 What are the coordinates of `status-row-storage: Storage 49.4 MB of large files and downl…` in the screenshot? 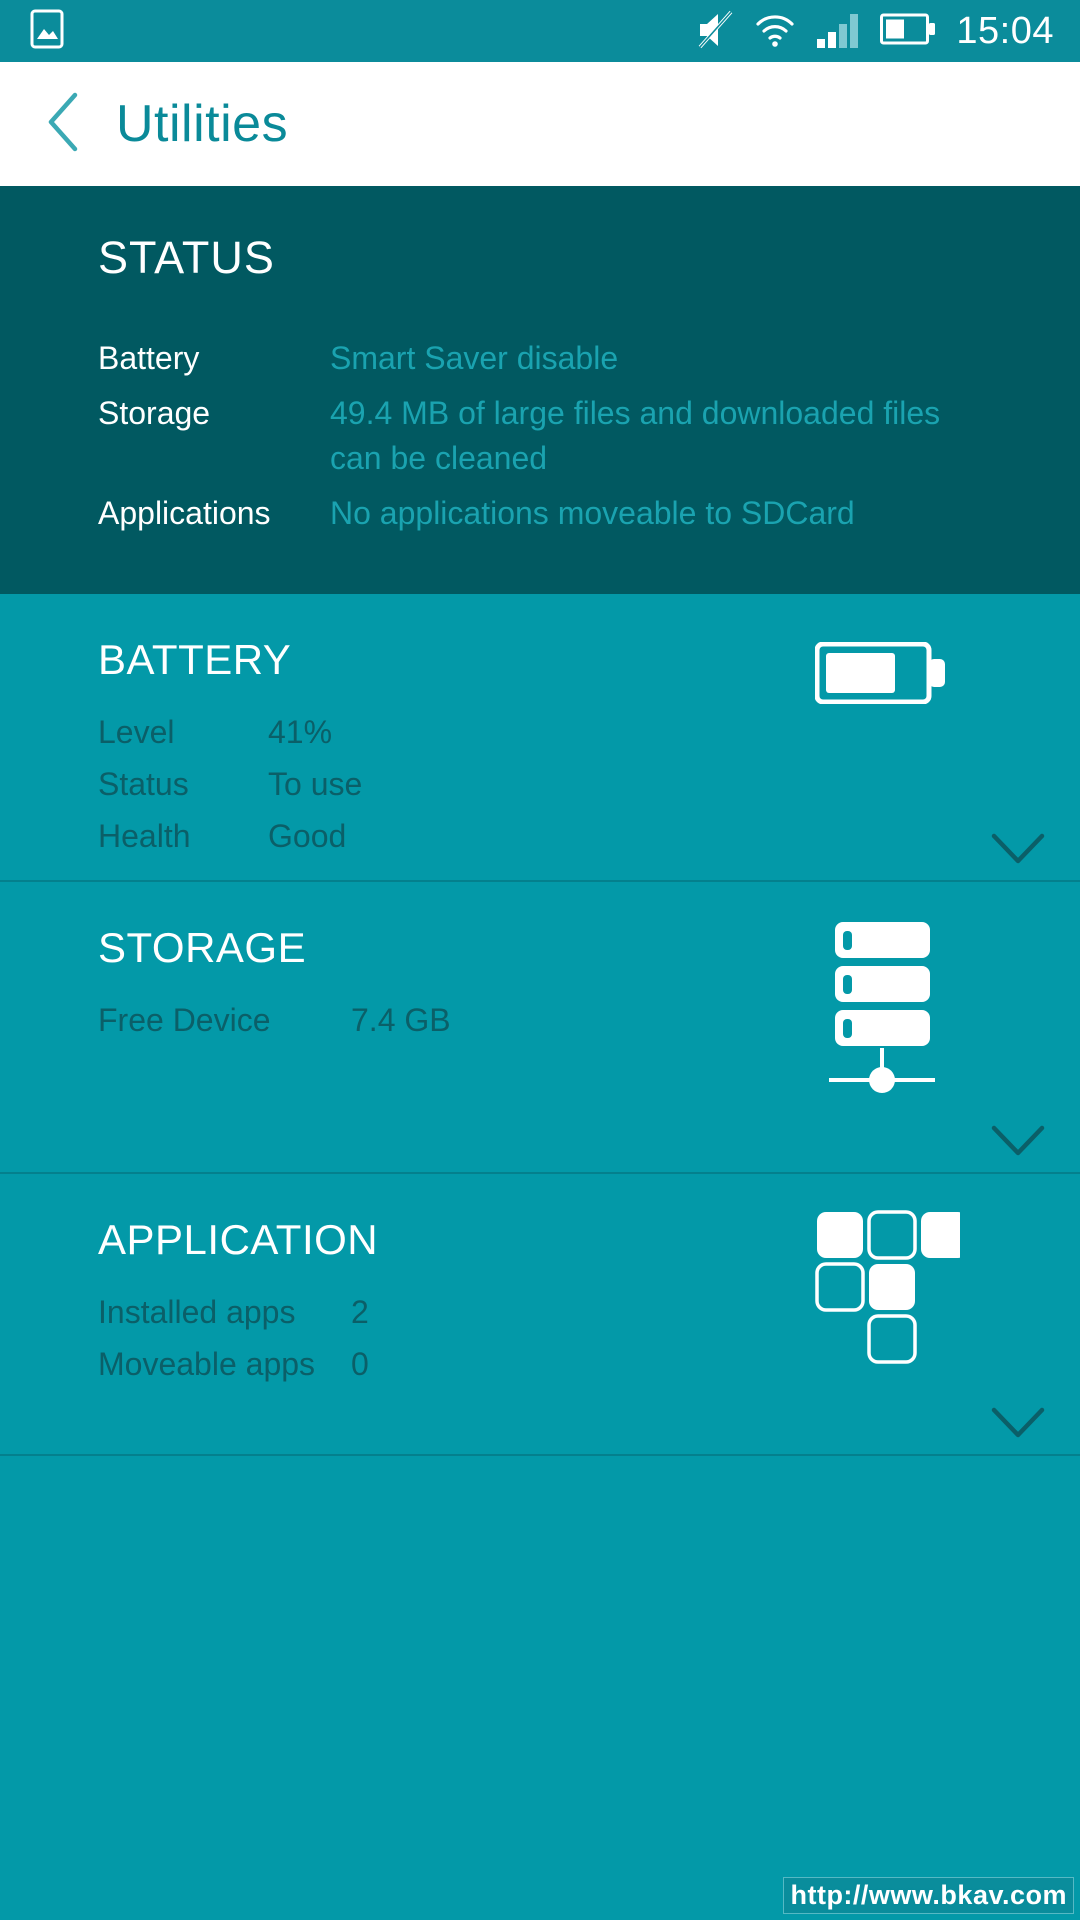 It's located at (540, 436).